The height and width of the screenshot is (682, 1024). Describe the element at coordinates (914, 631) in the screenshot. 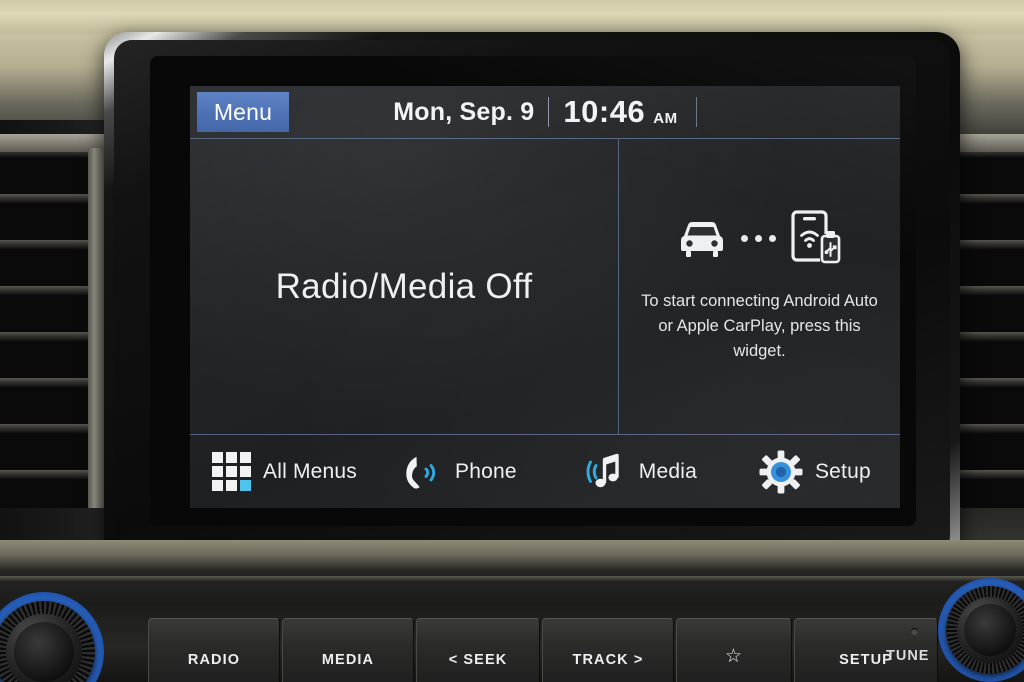

I see `status-led` at that location.